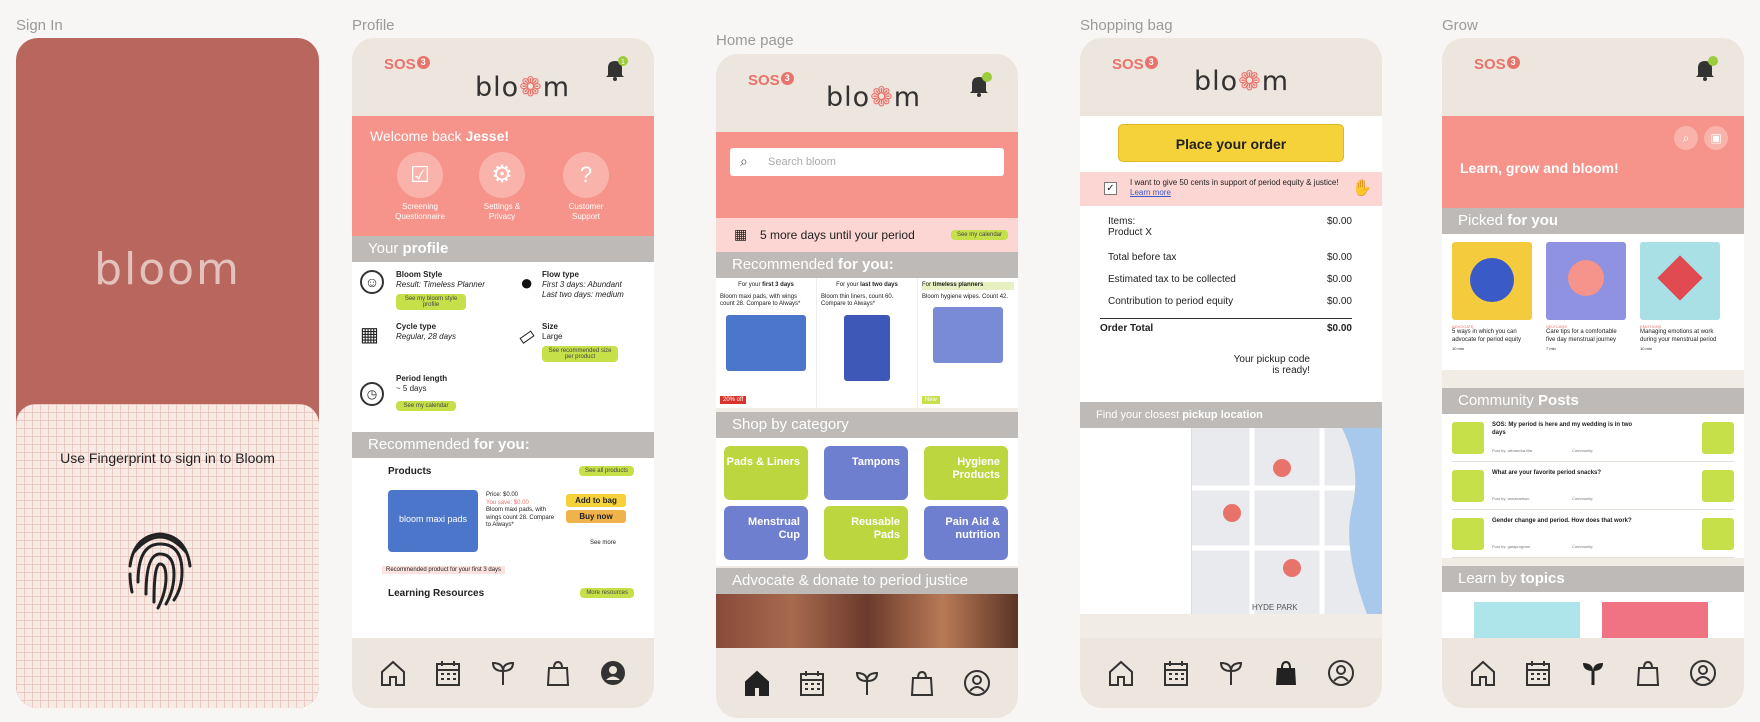 Image resolution: width=1760 pixels, height=722 pixels. I want to click on category-cup: Menstrual Cup, so click(766, 533).